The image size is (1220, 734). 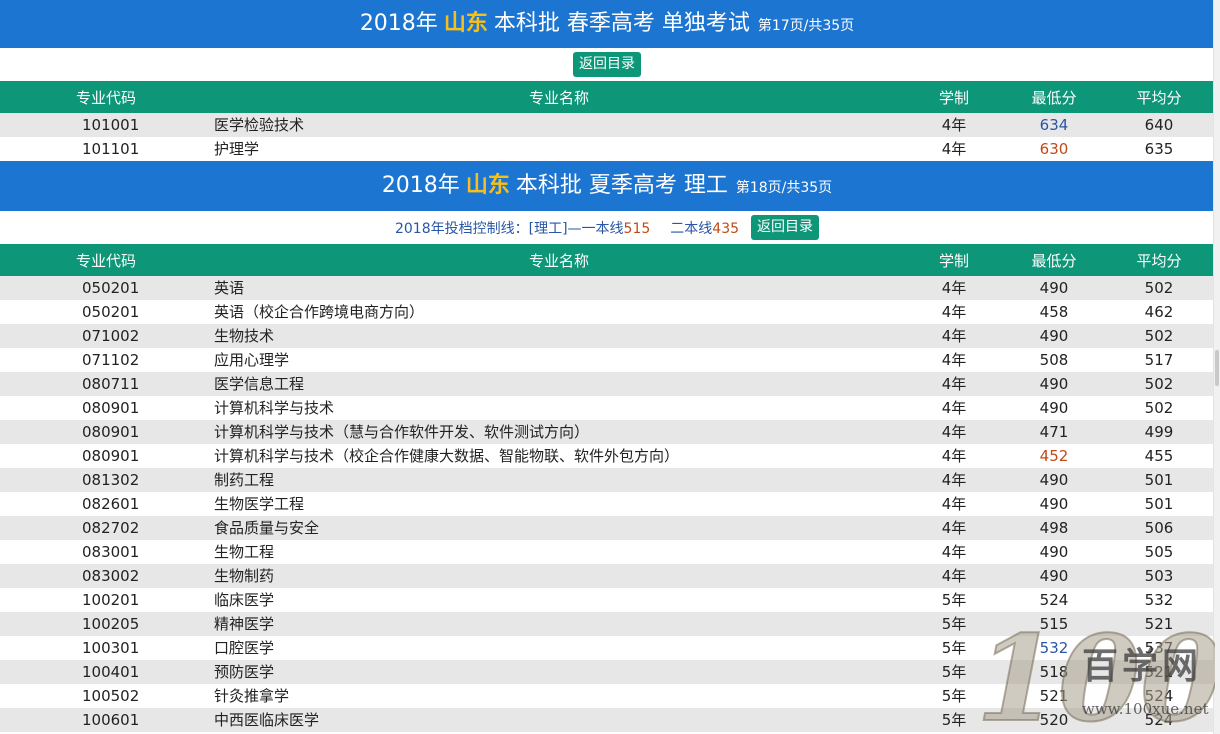 I want to click on table-row: 080711 医学信息工程 4年 490 502, so click(x=607, y=384).